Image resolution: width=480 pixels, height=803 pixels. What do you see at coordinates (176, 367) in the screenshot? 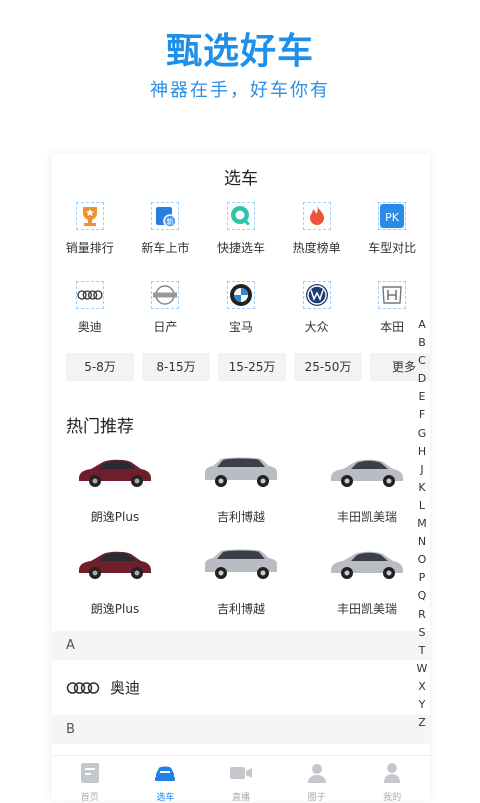
I see `price-filter-chip: 8-15万` at bounding box center [176, 367].